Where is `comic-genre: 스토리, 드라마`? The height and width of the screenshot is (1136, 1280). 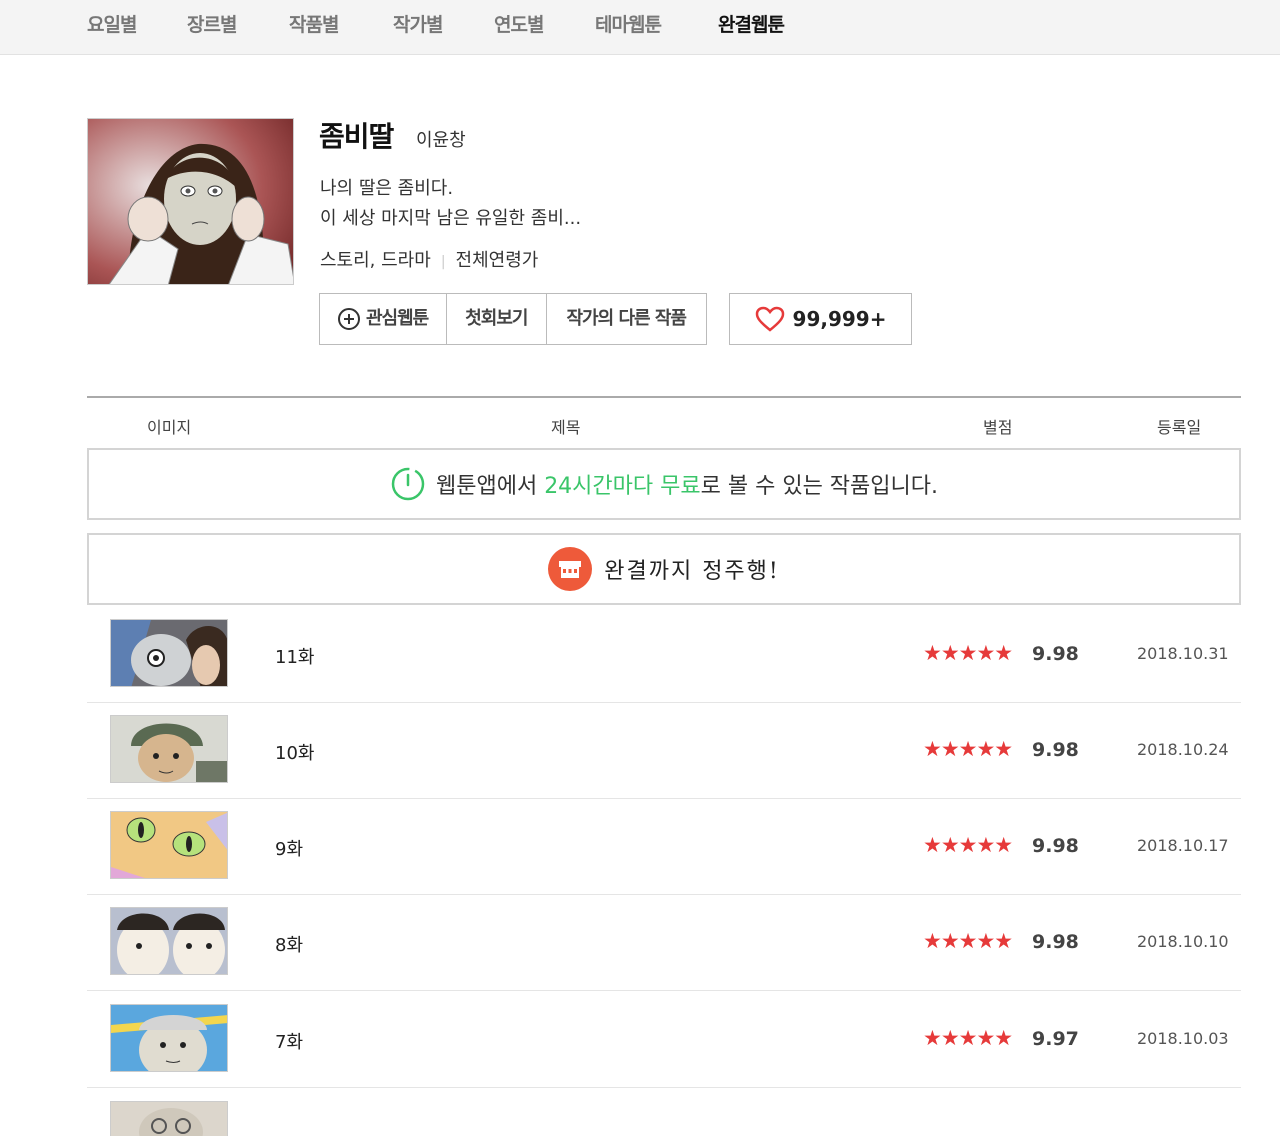
comic-genre: 스토리, 드라마 is located at coordinates (375, 260).